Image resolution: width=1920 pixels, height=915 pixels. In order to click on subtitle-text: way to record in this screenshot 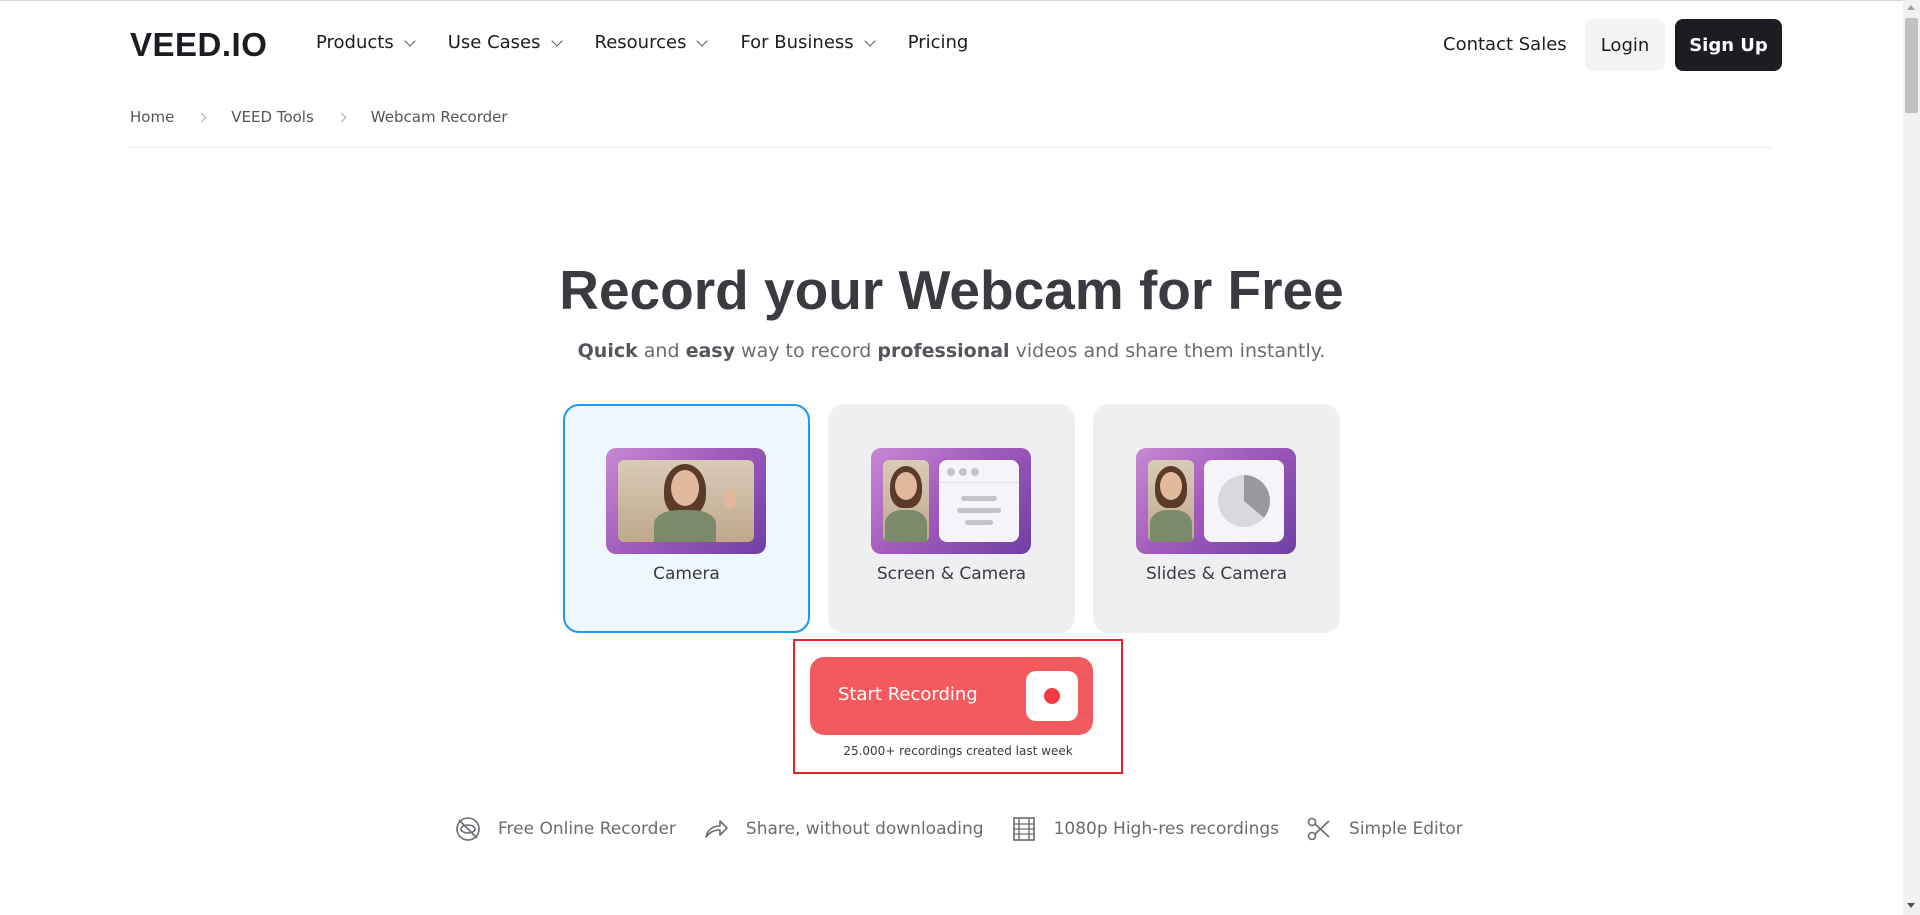, I will do `click(806, 351)`.